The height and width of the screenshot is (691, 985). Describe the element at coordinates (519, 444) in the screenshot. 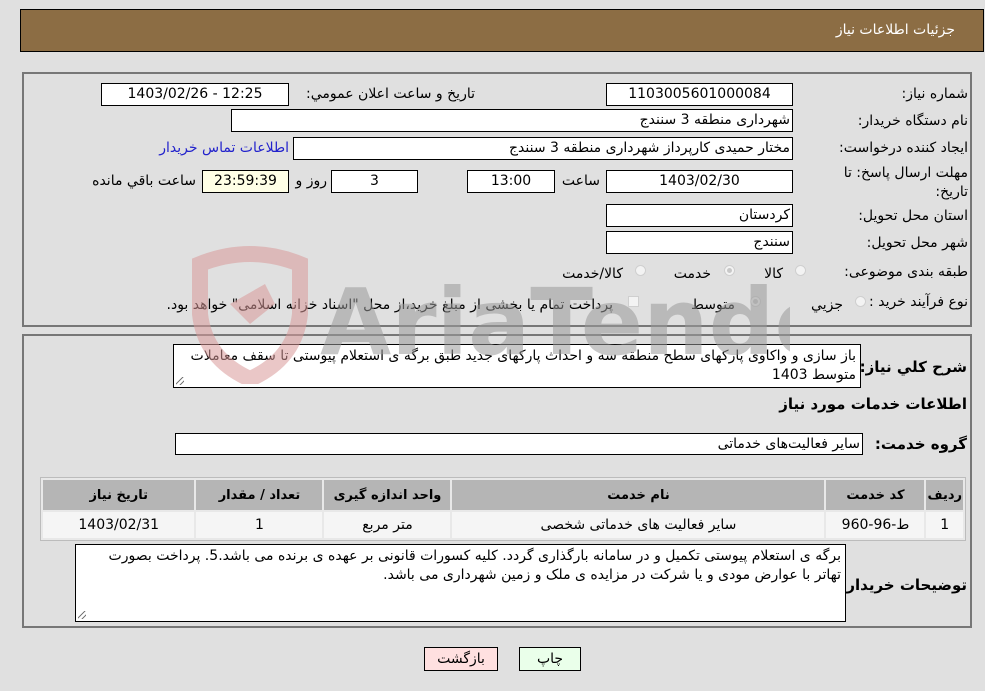

I see `service-group-field: سایر فعالیت‌های خدماتی` at that location.